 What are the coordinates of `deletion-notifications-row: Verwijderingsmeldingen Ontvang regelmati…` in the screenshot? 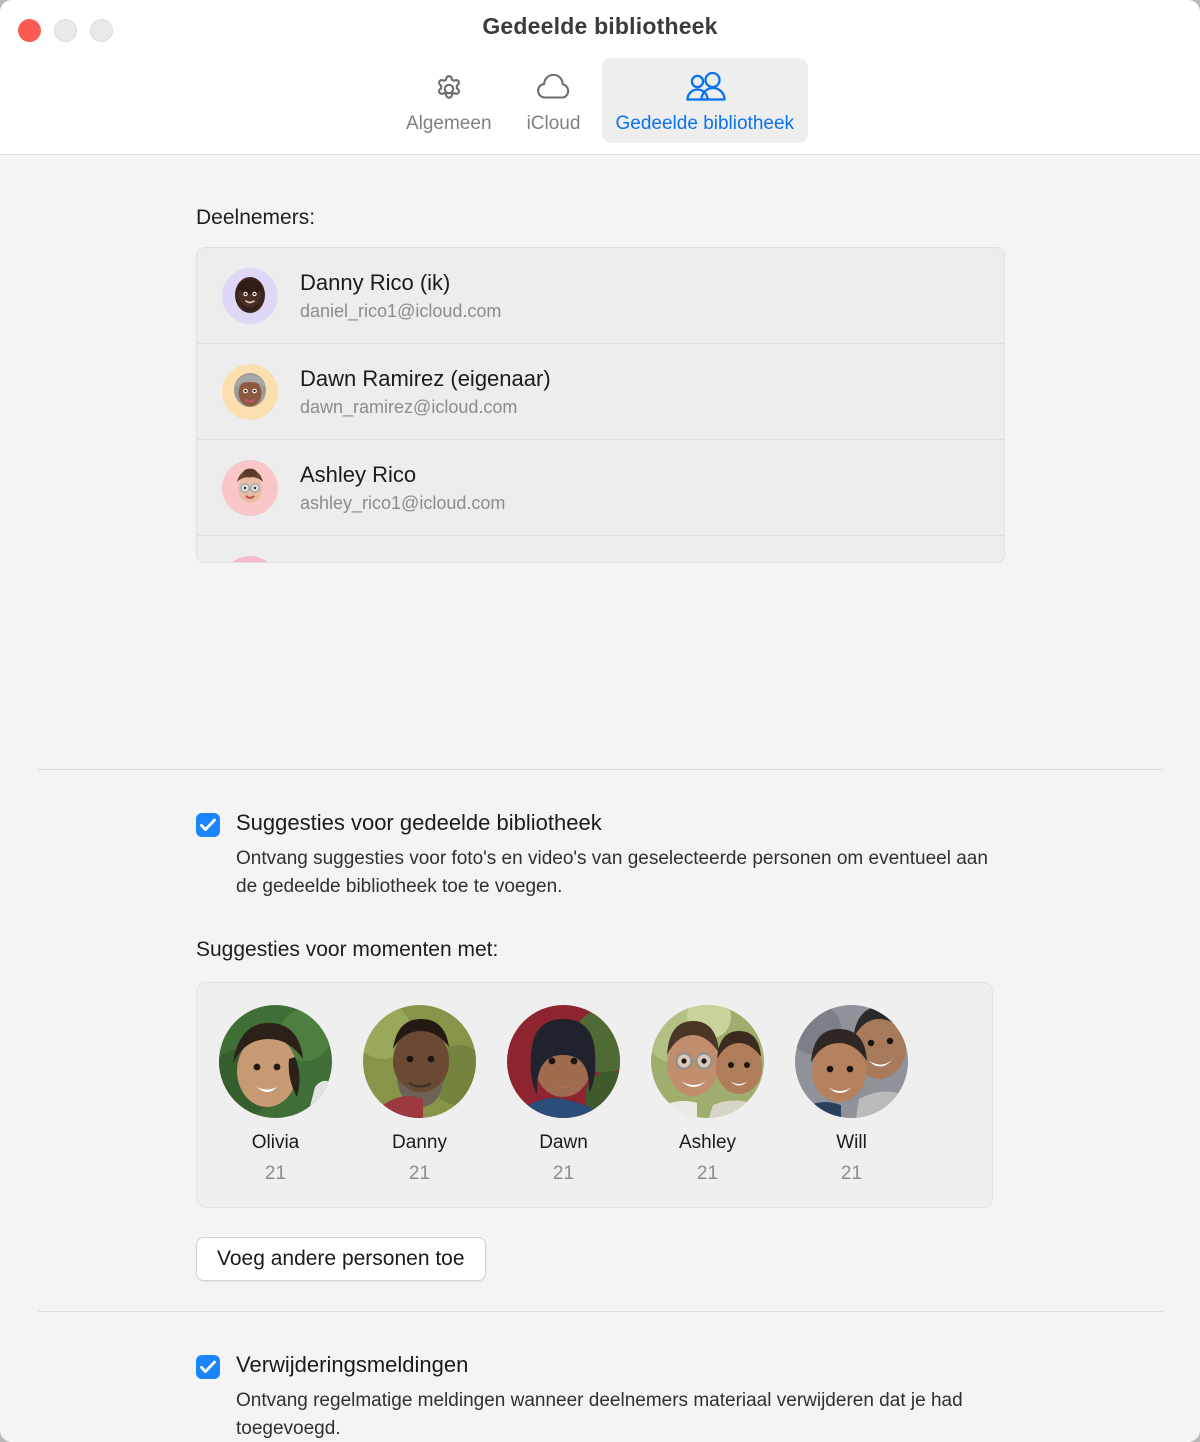 It's located at (601, 1397).